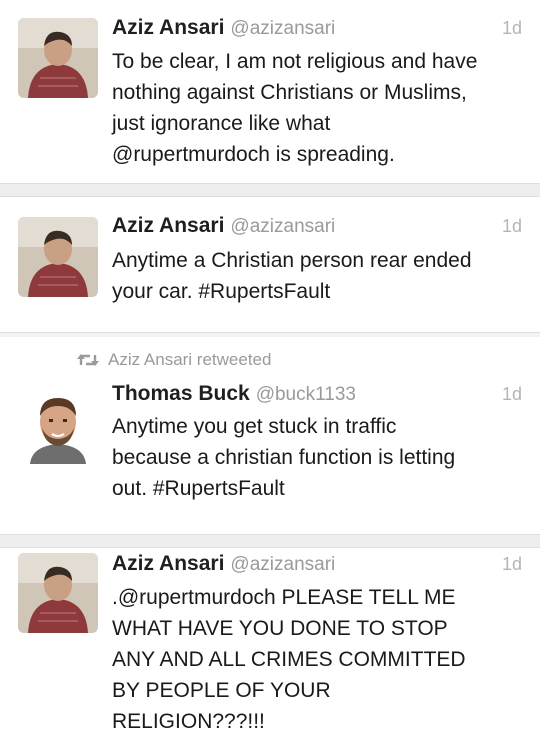  I want to click on retweeted-by-label: Aziz Ansari retweeted, so click(189, 359).